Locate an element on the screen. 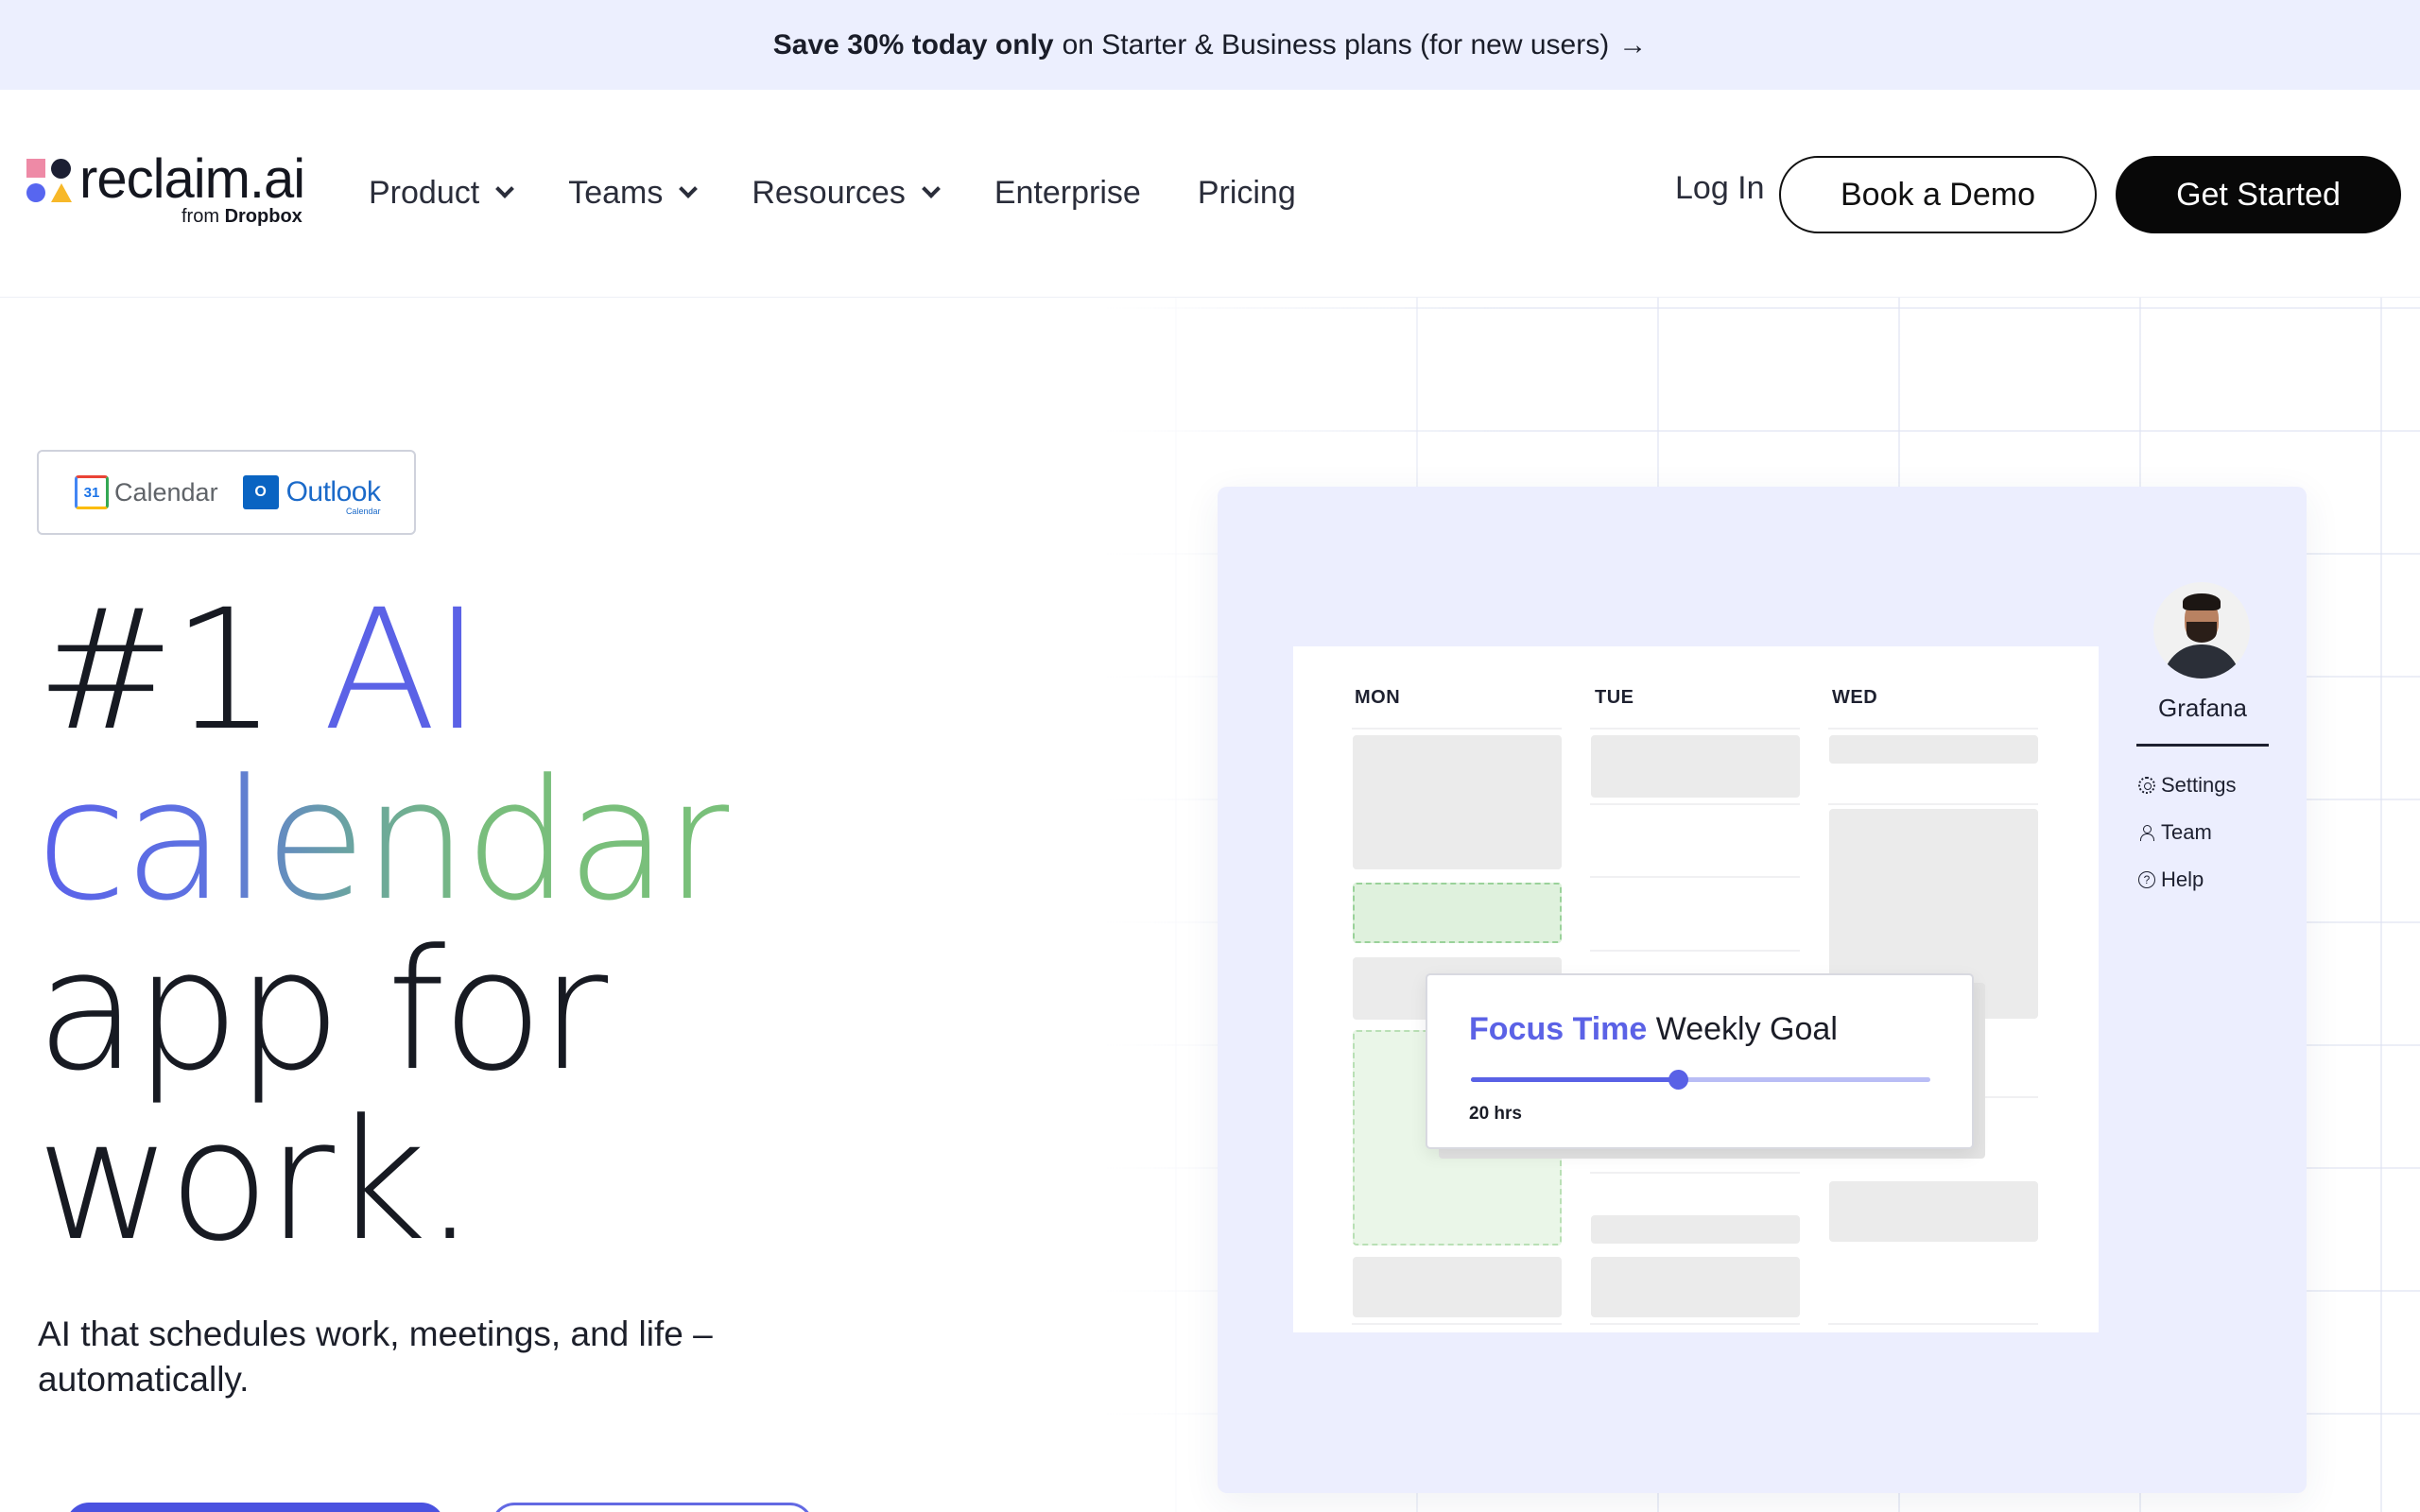  logo-from: from is located at coordinates (201, 216).